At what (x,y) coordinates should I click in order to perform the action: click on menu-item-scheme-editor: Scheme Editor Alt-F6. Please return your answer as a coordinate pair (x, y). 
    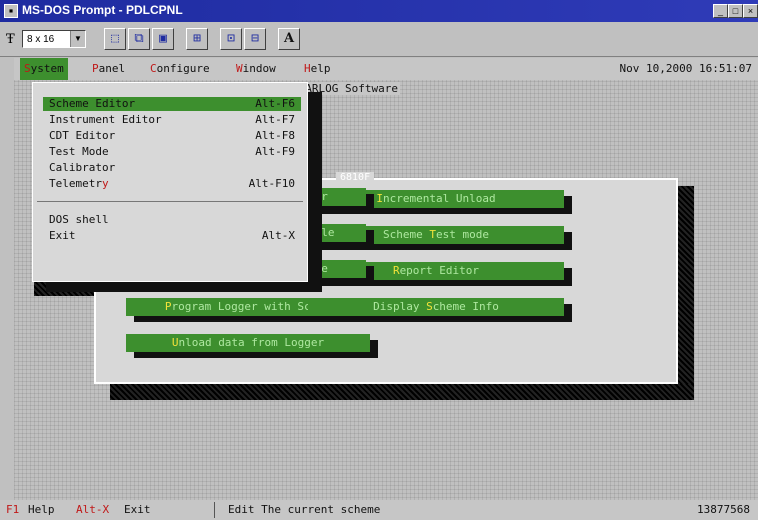
    Looking at the image, I should click on (172, 104).